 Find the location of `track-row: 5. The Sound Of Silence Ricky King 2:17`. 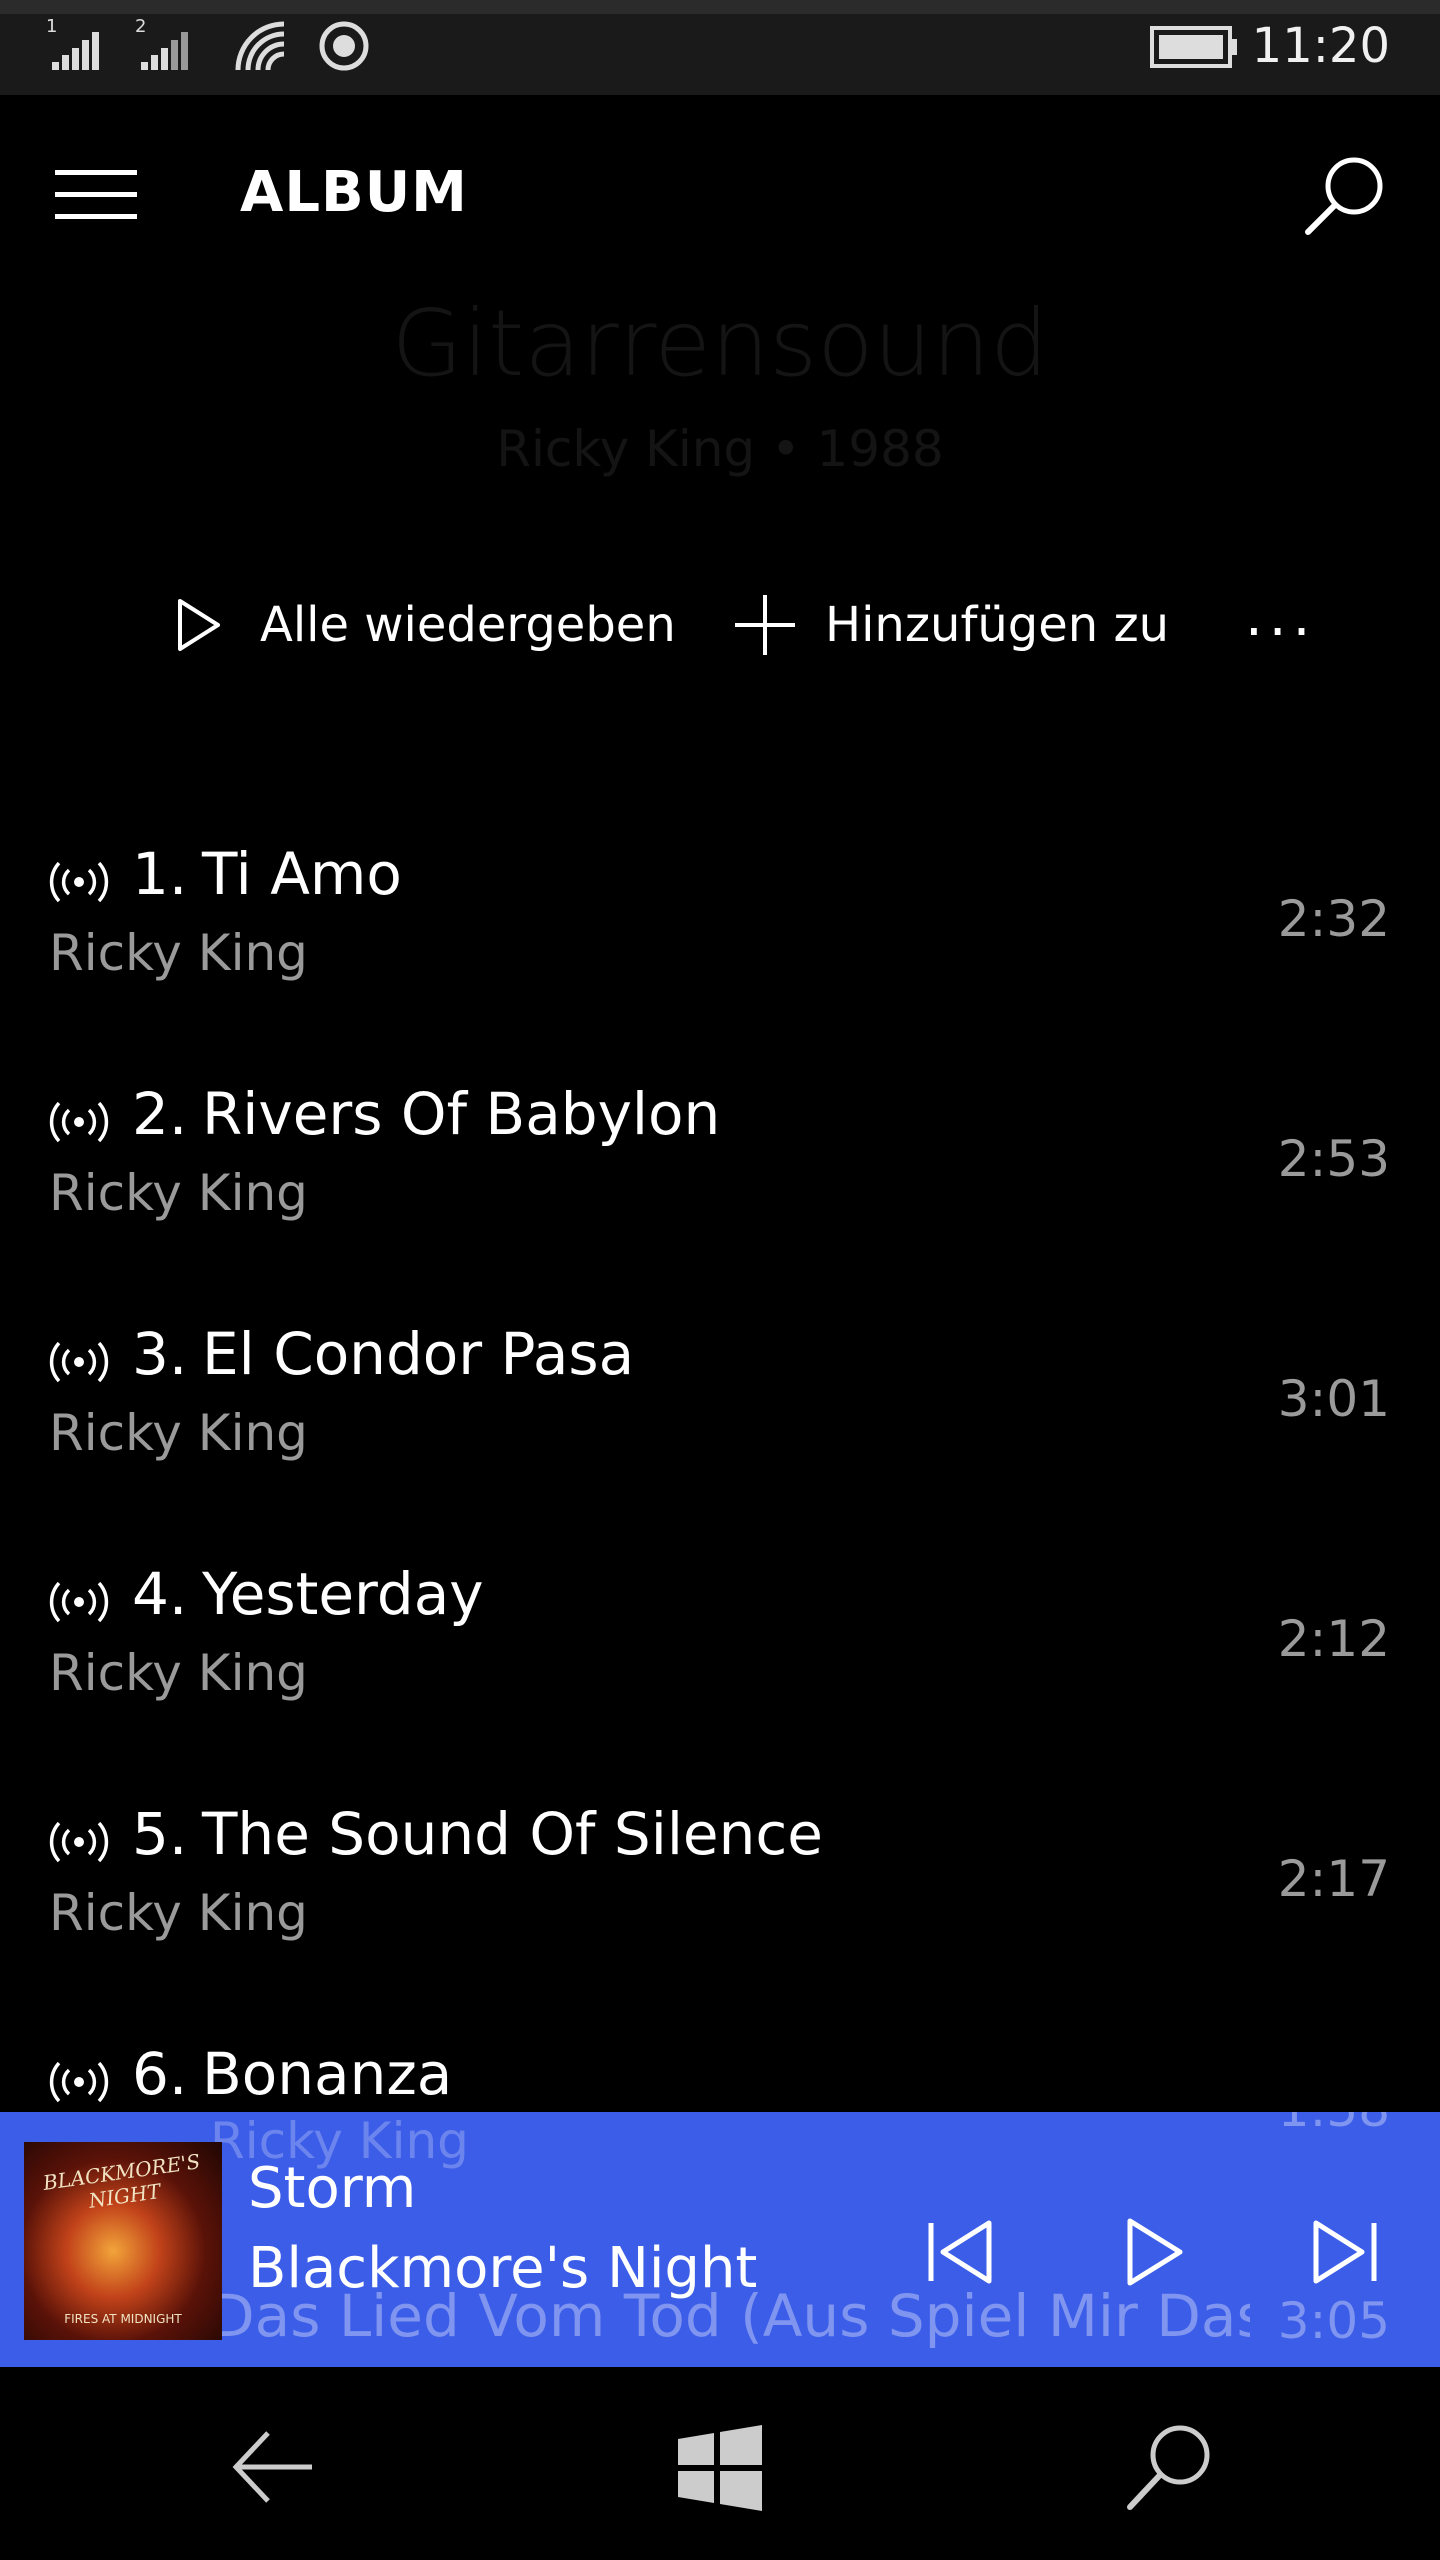

track-row: 5. The Sound Of Silence Ricky King 2:17 is located at coordinates (720, 1920).